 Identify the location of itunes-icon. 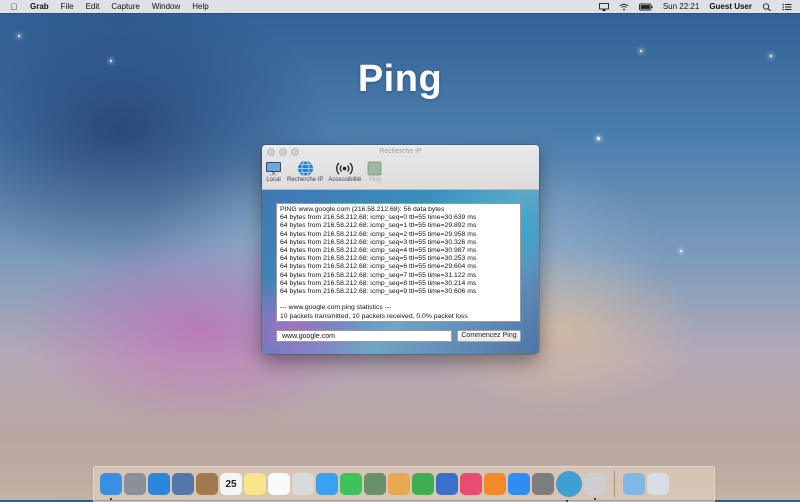
(471, 484).